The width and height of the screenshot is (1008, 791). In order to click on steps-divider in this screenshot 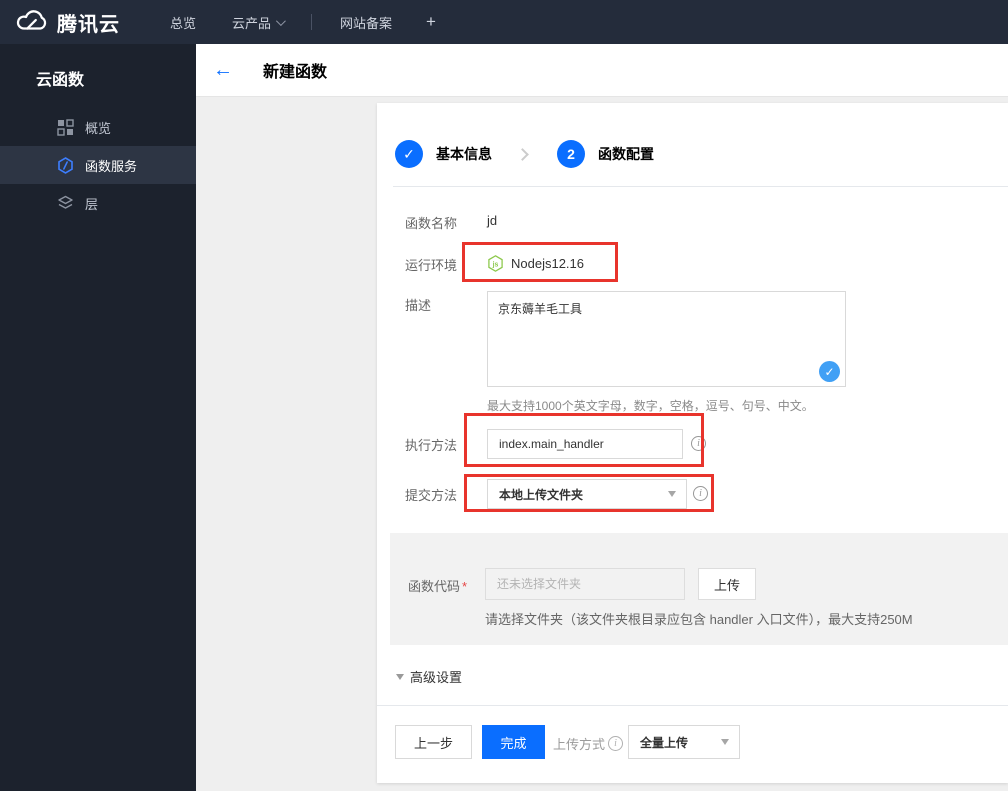, I will do `click(700, 186)`.